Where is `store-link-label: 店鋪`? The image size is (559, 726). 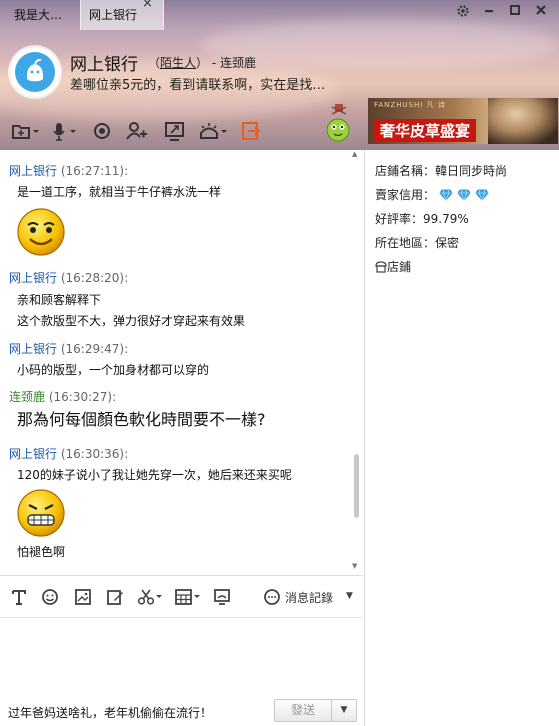 store-link-label: 店鋪 is located at coordinates (399, 267).